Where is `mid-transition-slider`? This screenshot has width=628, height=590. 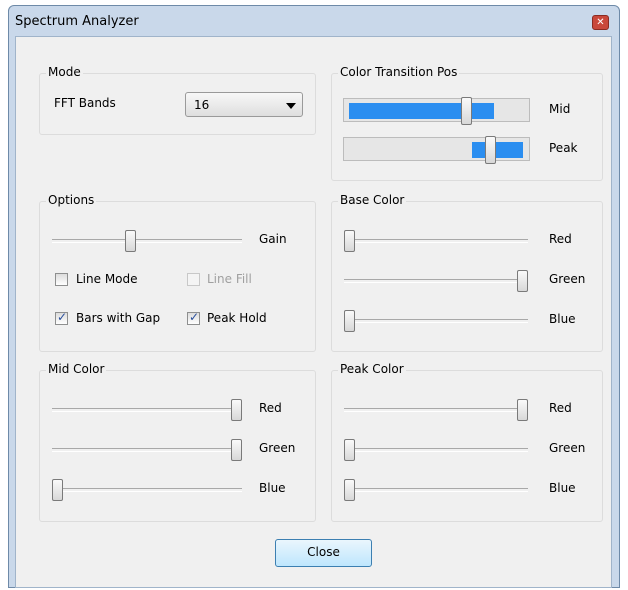
mid-transition-slider is located at coordinates (436, 111).